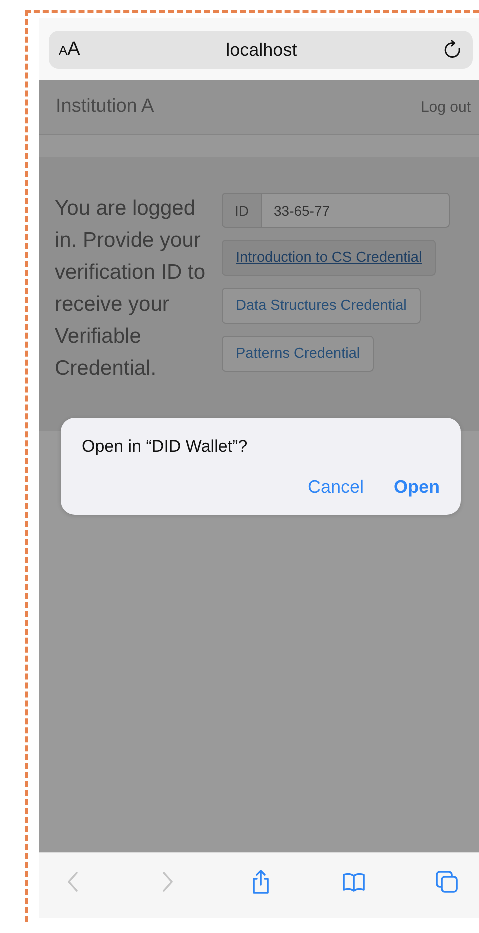 Image resolution: width=479 pixels, height=933 pixels. I want to click on login-message: You are logged in. Provide your verification ID to receive your Verifiable Credential., so click(131, 289).